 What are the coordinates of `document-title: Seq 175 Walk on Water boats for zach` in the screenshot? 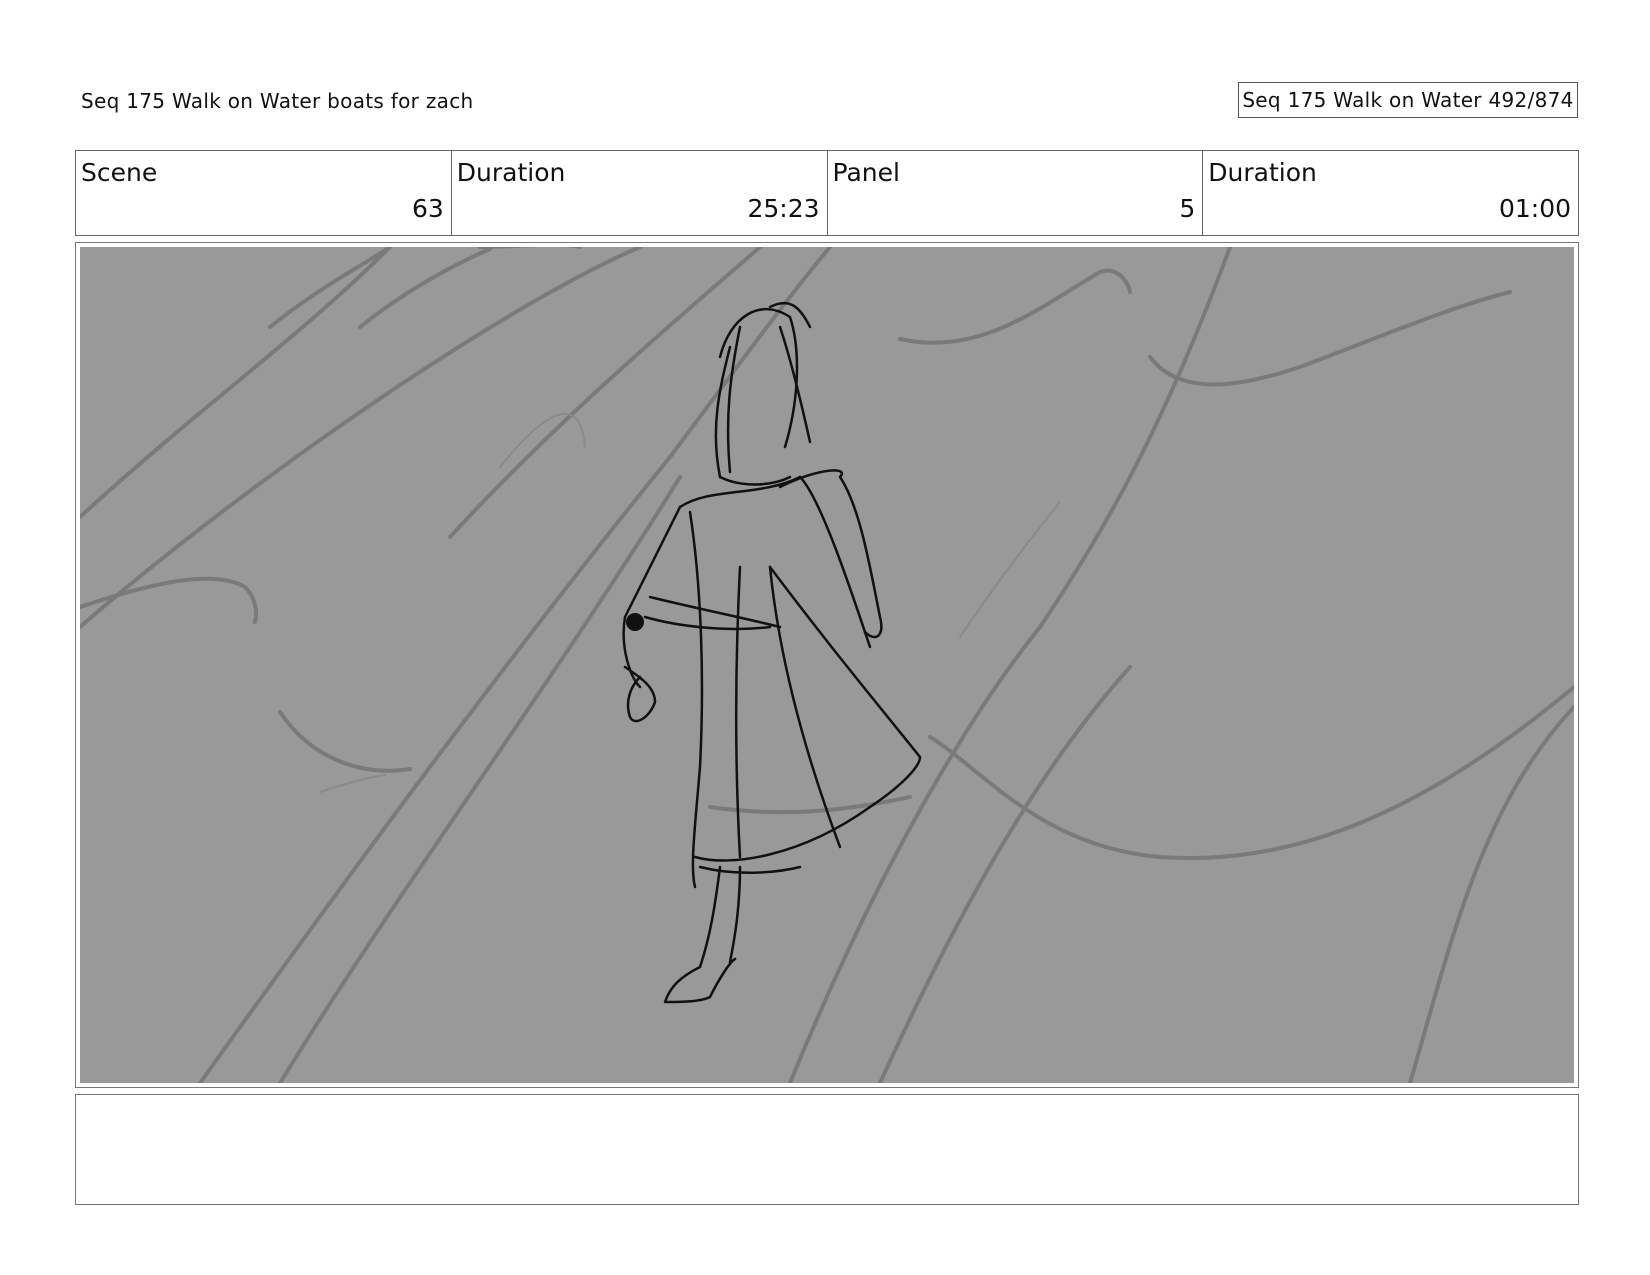 It's located at (277, 101).